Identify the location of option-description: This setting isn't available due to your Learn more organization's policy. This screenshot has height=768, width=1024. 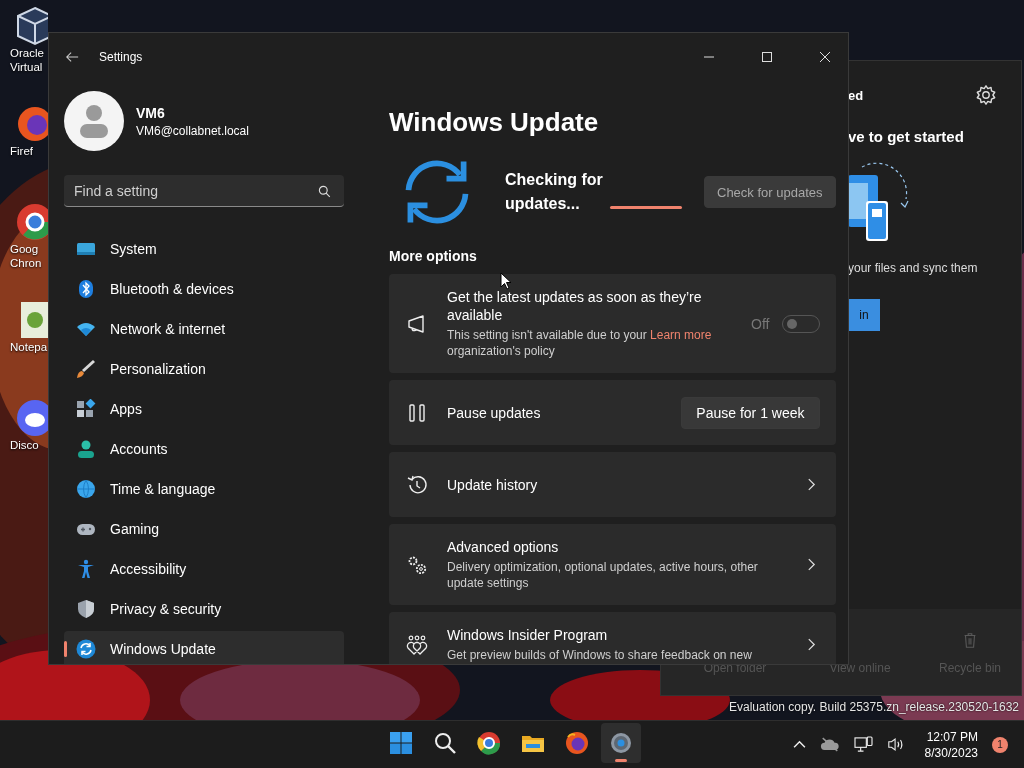
(580, 343).